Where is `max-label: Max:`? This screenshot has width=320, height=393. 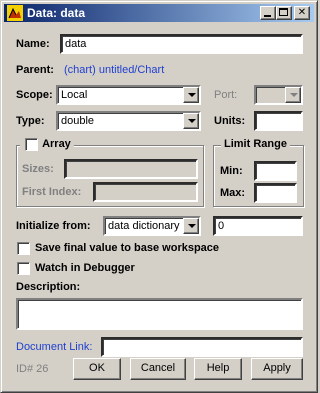
max-label: Max: is located at coordinates (233, 193).